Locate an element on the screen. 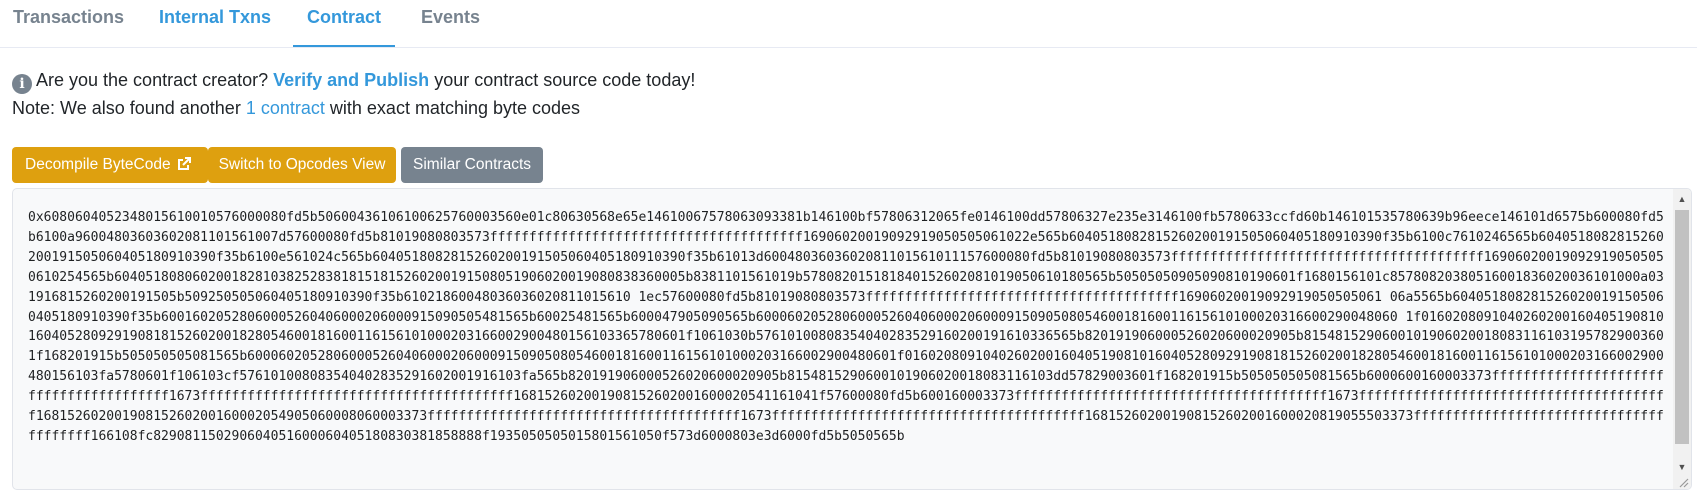 Image resolution: width=1697 pixels, height=494 pixels. scroll-thumb is located at coordinates (1682, 327).